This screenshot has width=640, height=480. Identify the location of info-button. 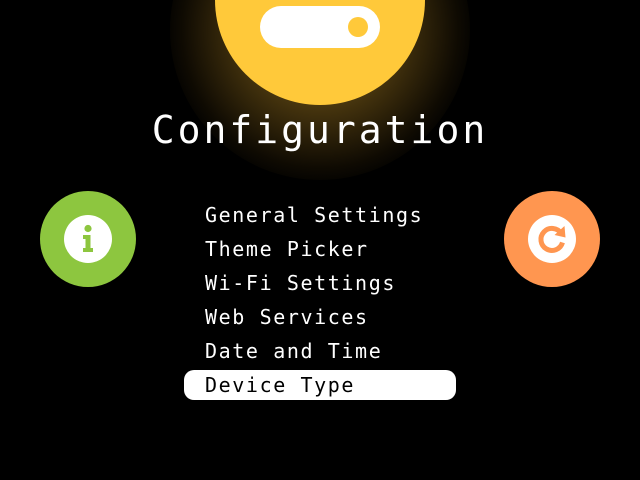
(88, 239).